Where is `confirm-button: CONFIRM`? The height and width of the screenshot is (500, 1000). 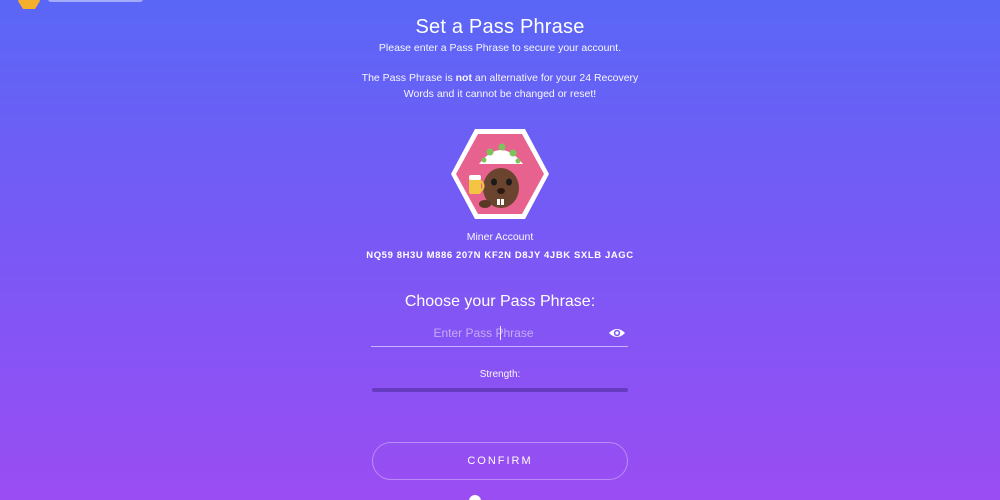
confirm-button: CONFIRM is located at coordinates (500, 461).